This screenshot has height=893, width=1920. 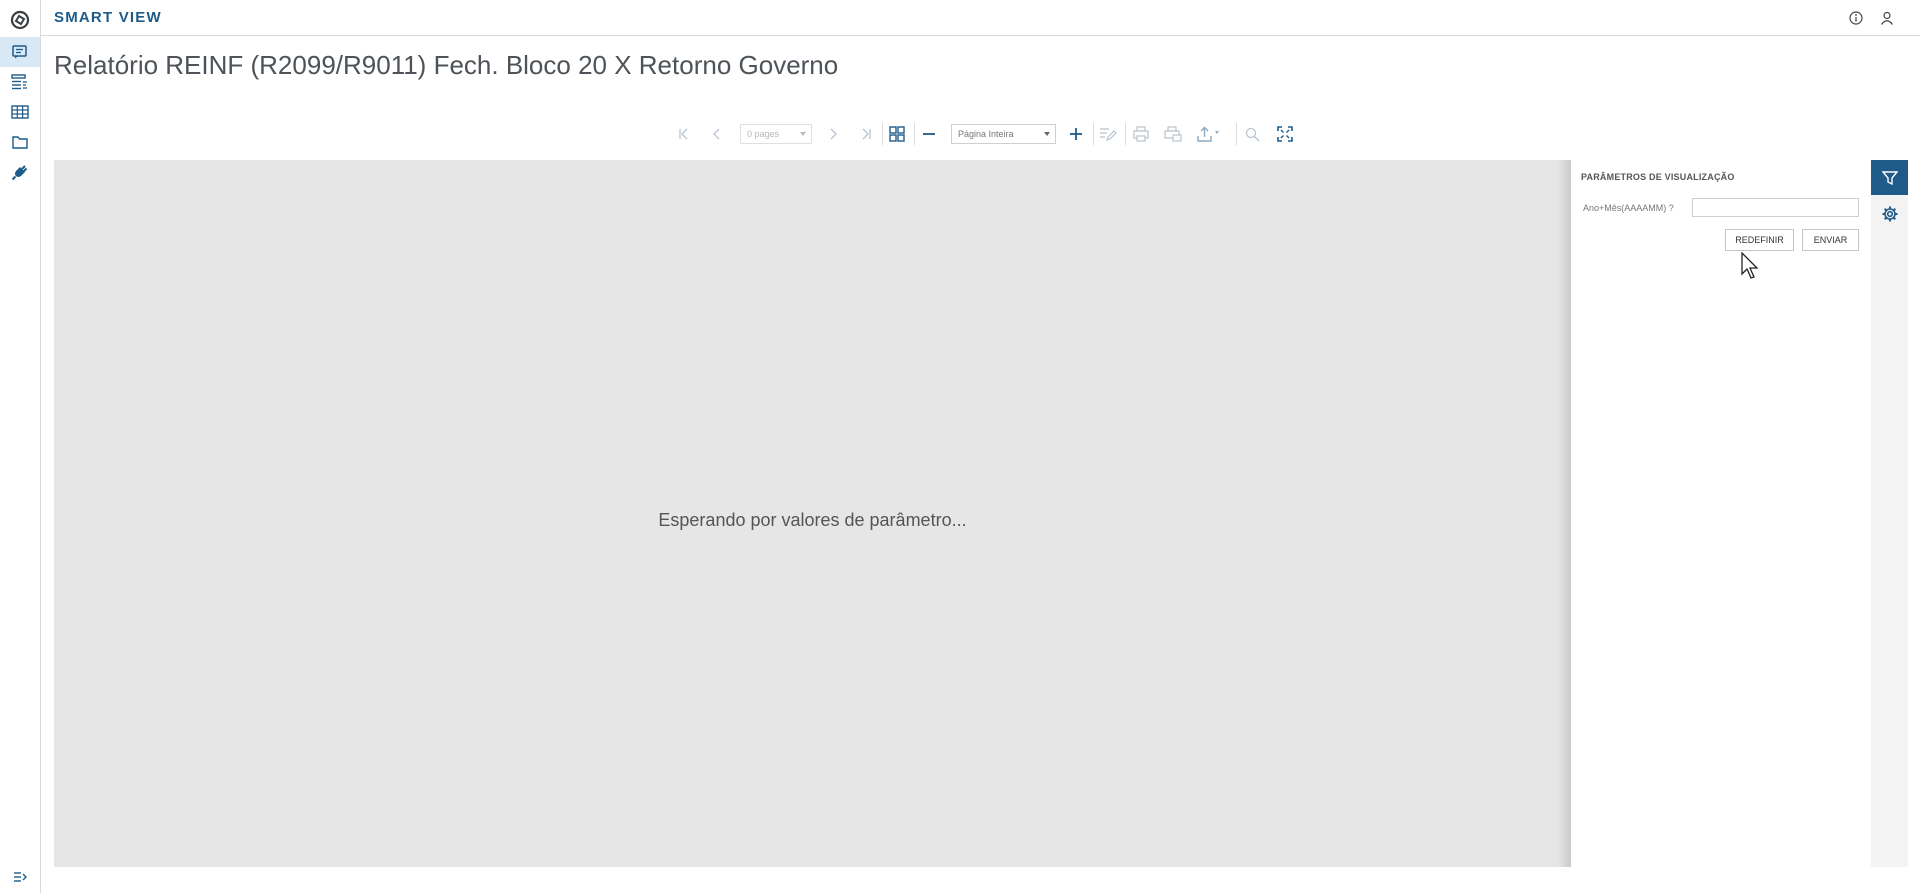 What do you see at coordinates (986, 134) in the screenshot?
I see `zoom-select-value: Página Inteira` at bounding box center [986, 134].